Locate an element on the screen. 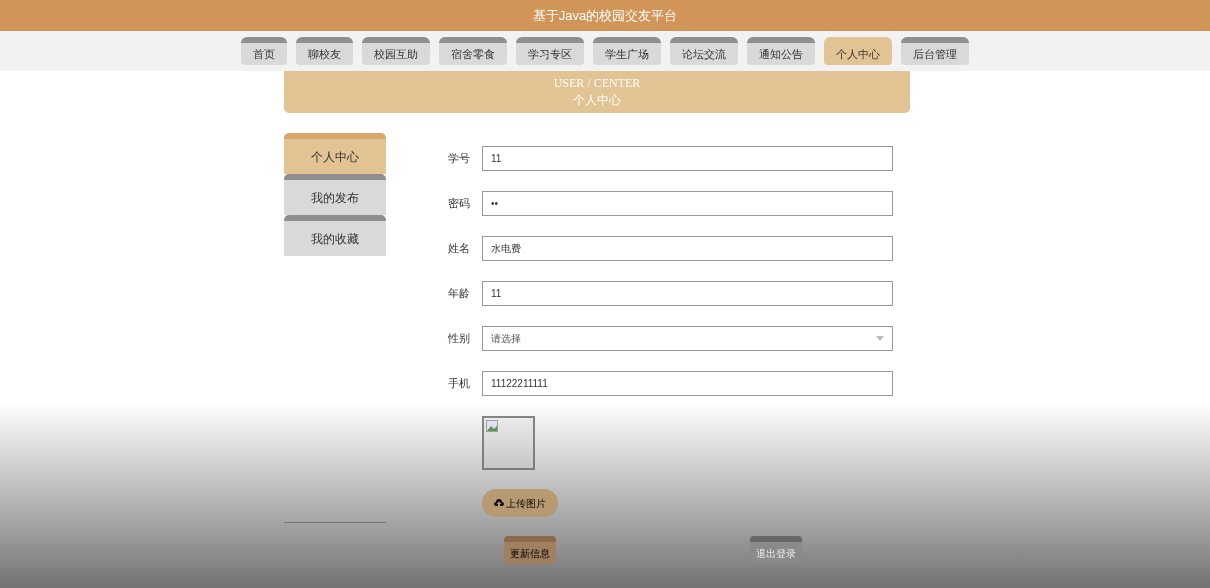 This screenshot has height=588, width=1210. field-label: 密码 is located at coordinates (459, 204).